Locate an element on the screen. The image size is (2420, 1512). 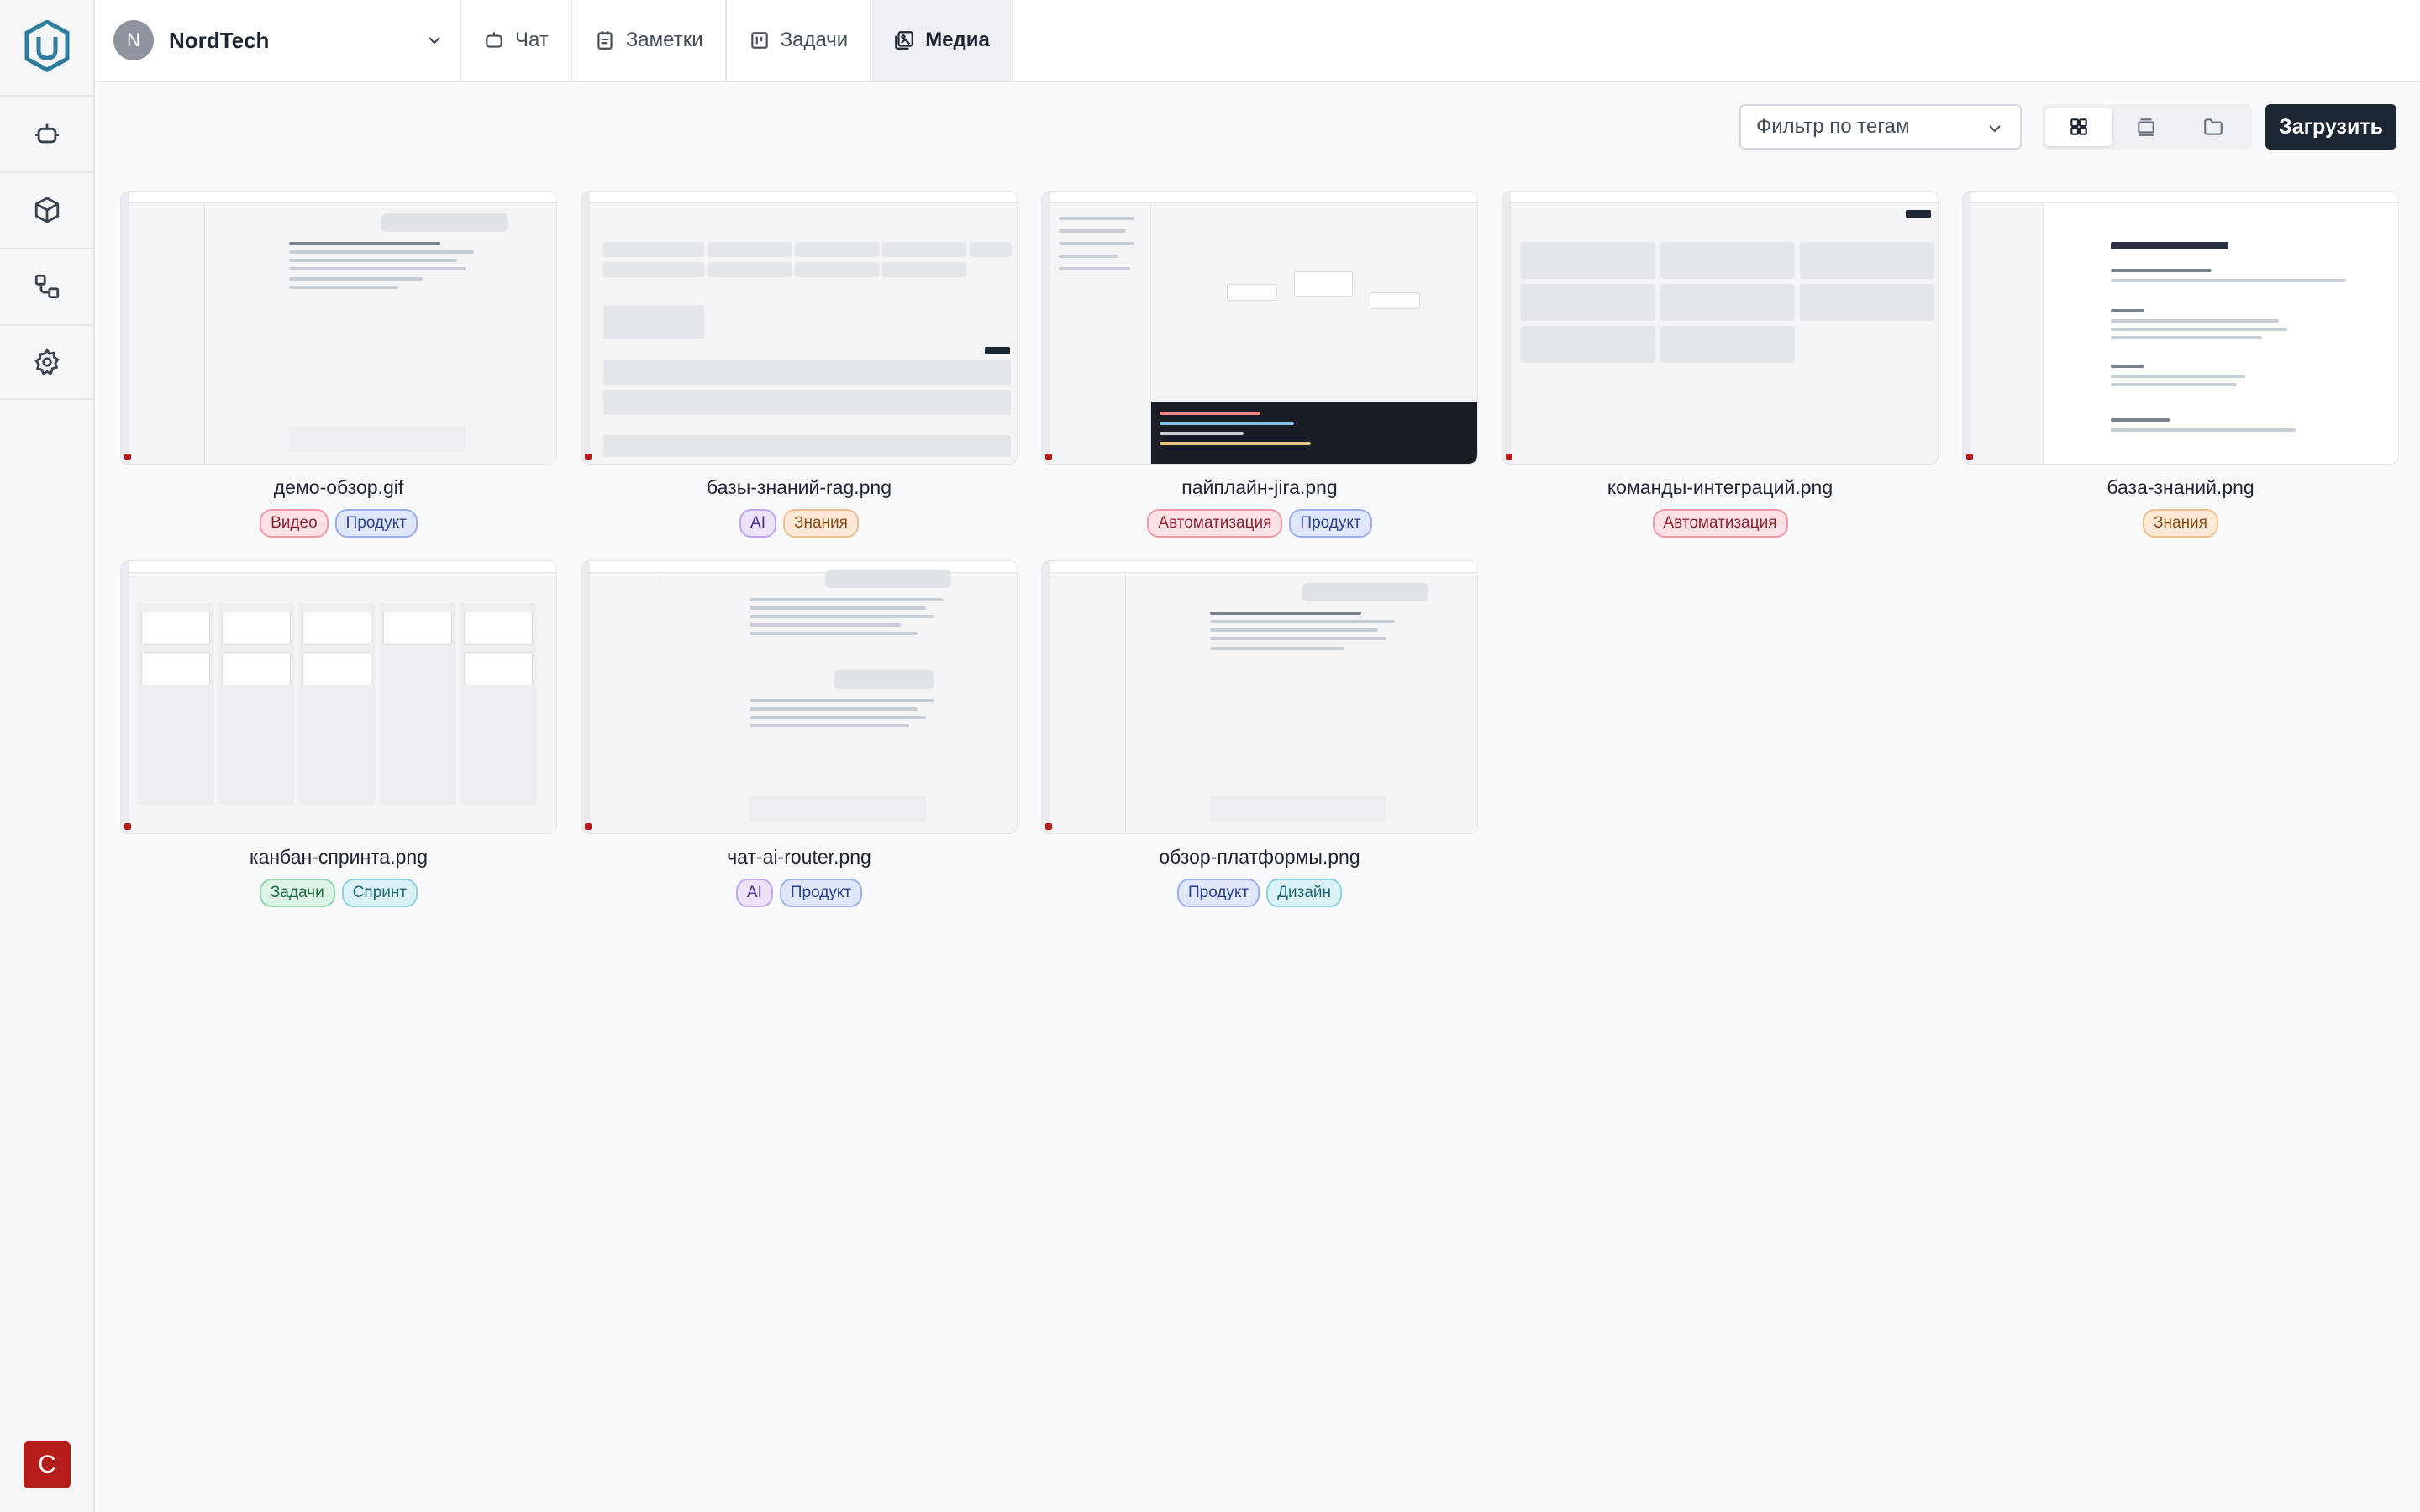
tab-label: Заметки is located at coordinates (664, 40).